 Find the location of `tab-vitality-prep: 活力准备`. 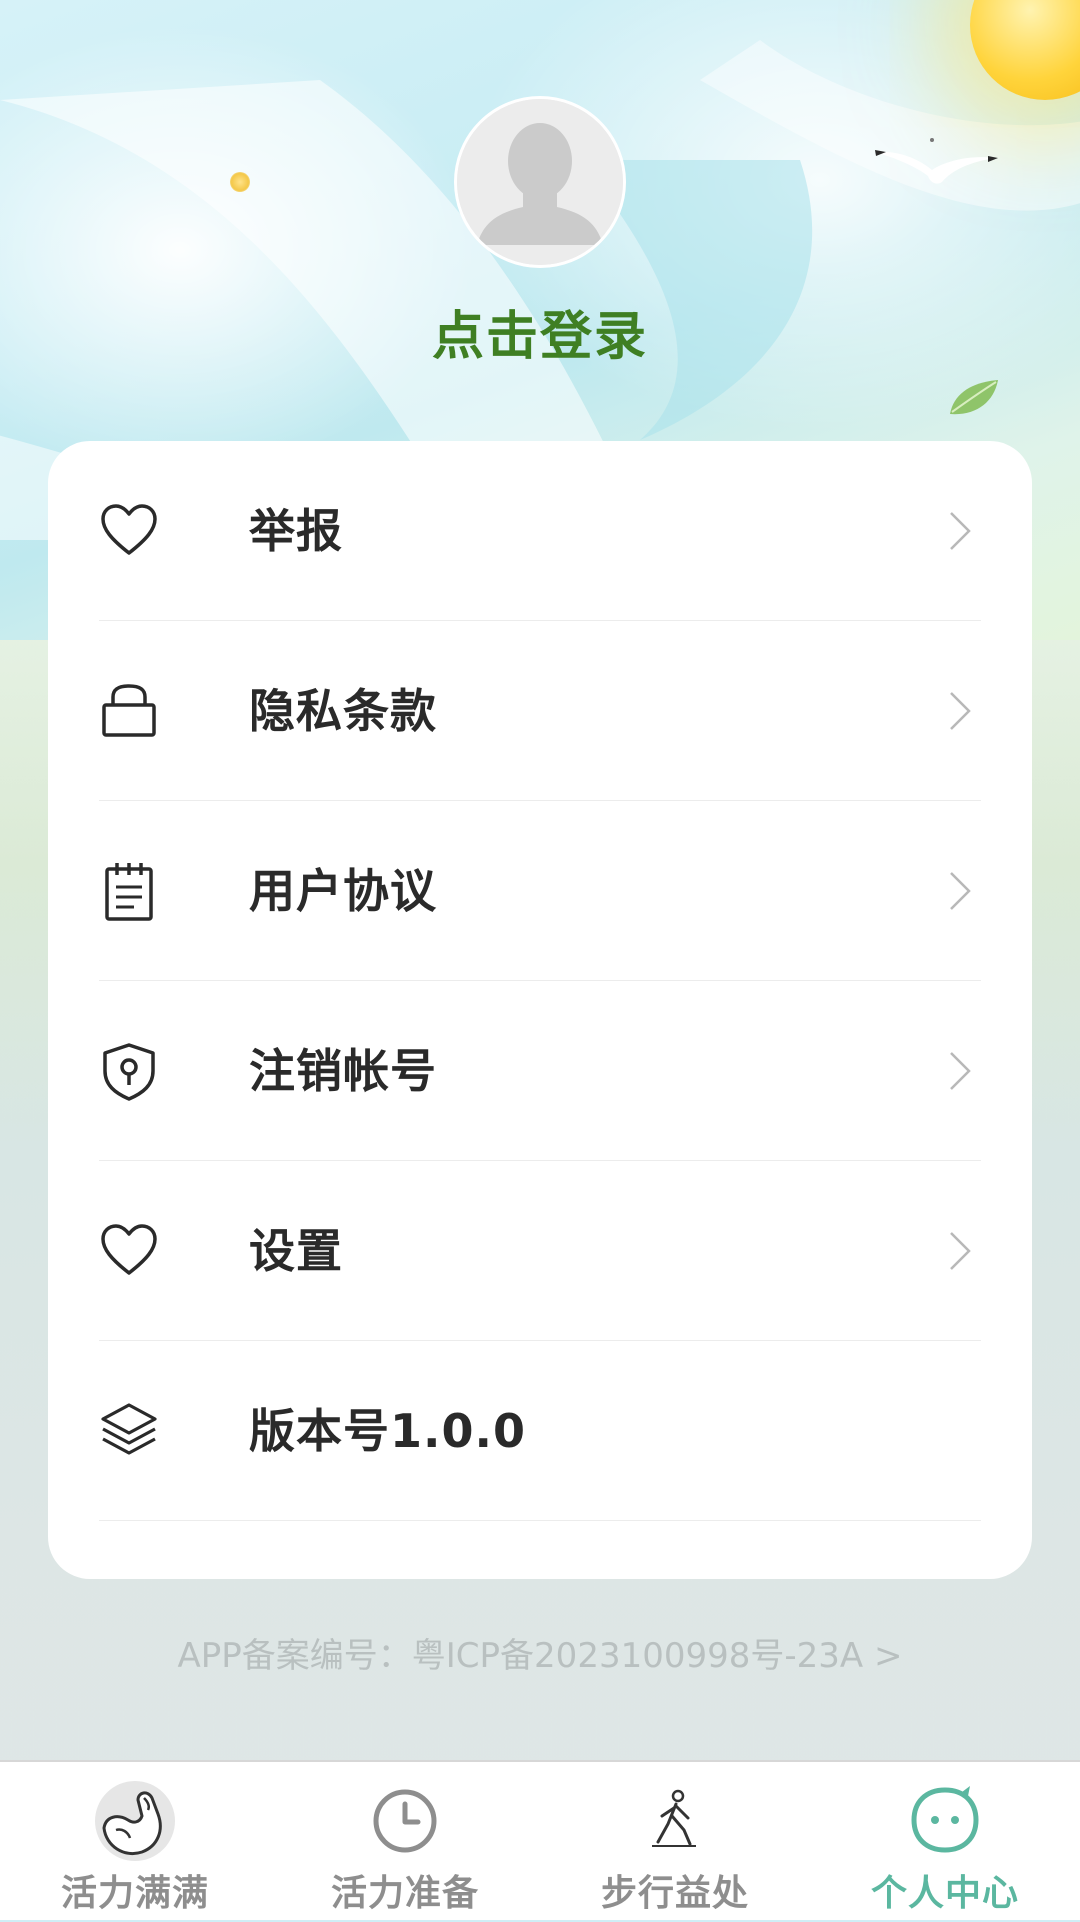

tab-vitality-prep: 活力准备 is located at coordinates (405, 1842).